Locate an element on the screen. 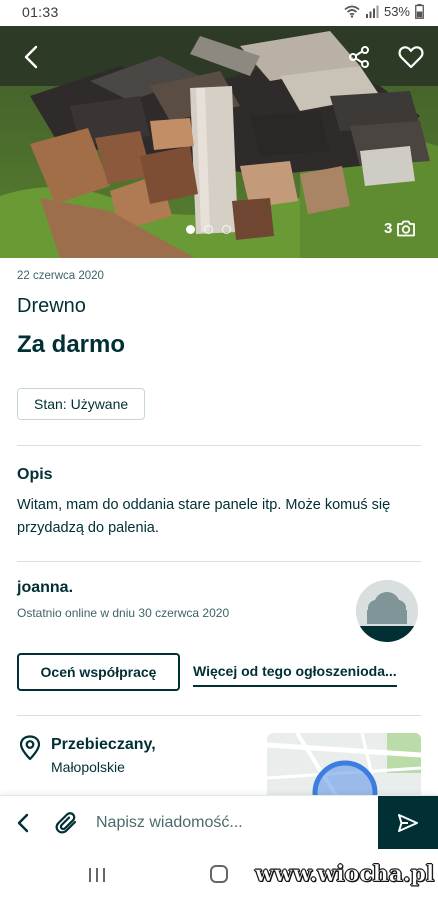  condition-tag: Stan: Używane is located at coordinates (81, 404).